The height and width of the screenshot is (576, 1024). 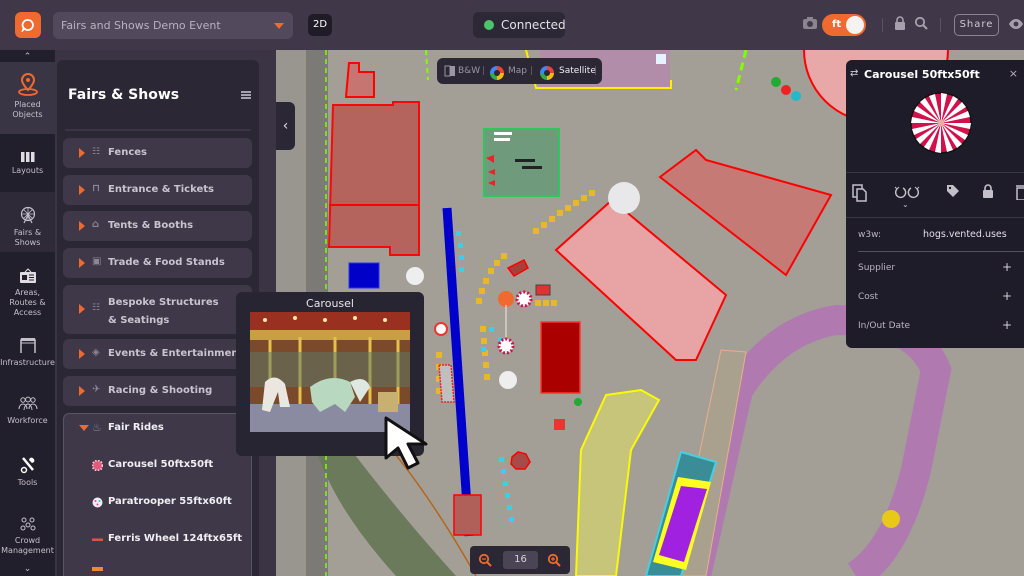 I want to click on category-label: Fair Rides, so click(x=136, y=427).